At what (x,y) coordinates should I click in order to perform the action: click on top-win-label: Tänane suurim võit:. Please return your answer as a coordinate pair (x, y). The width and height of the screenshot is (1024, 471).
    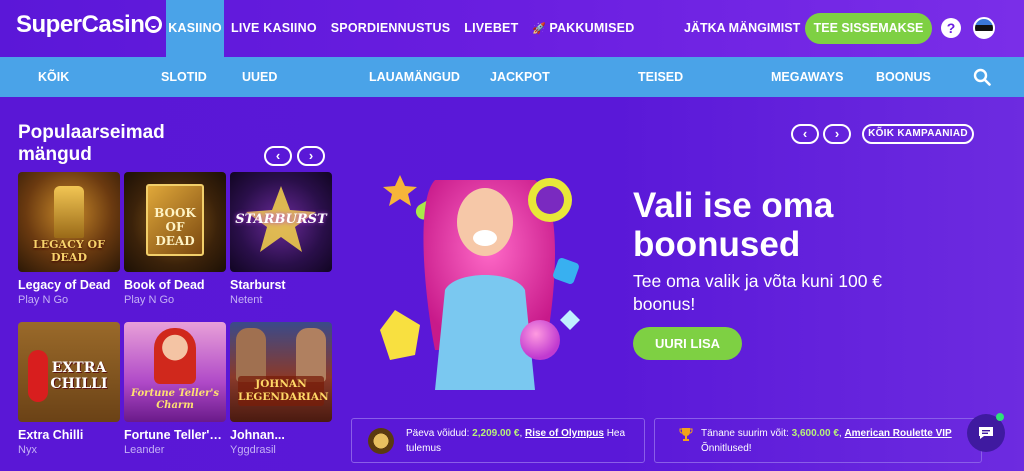
    Looking at the image, I should click on (745, 433).